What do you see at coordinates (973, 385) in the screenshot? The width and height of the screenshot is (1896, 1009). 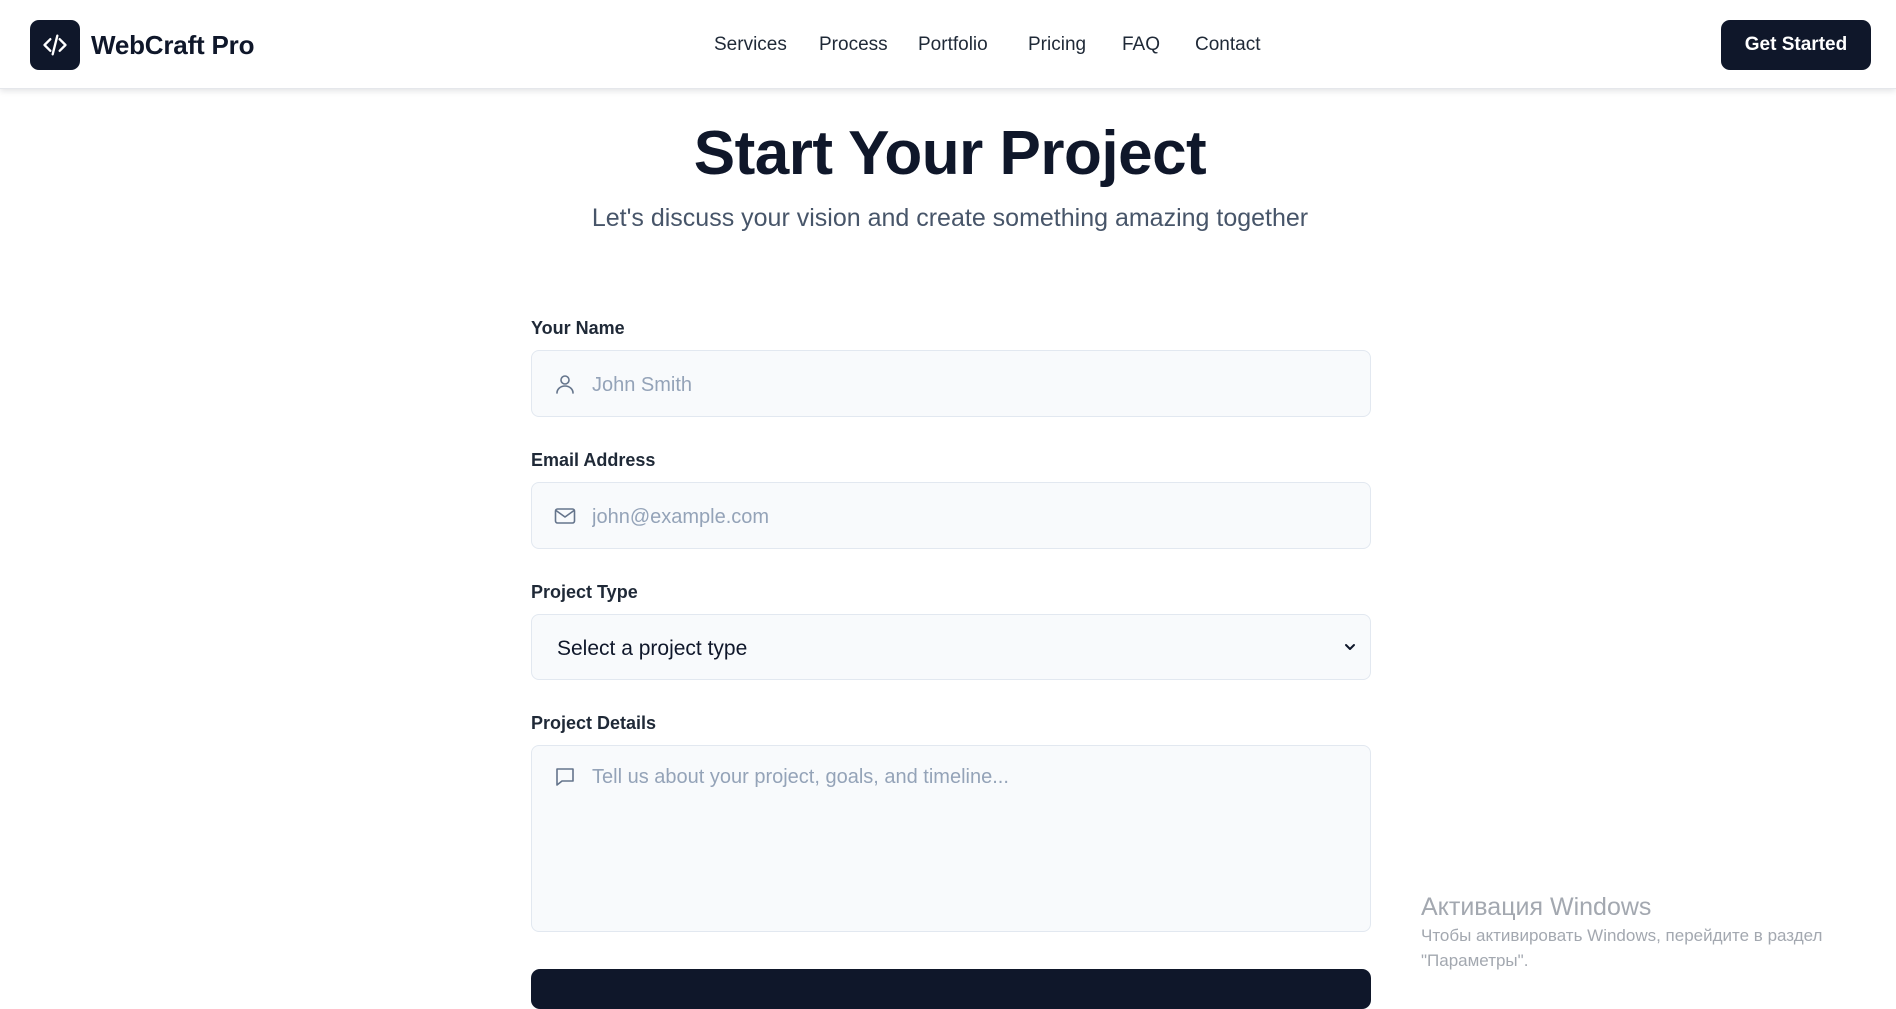 I see `name-input` at bounding box center [973, 385].